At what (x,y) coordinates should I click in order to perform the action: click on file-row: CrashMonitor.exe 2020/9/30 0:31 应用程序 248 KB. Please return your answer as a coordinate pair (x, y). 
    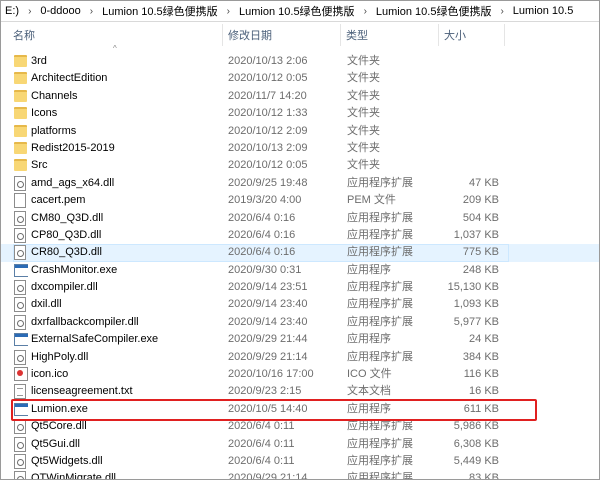
    Looking at the image, I should click on (300, 270).